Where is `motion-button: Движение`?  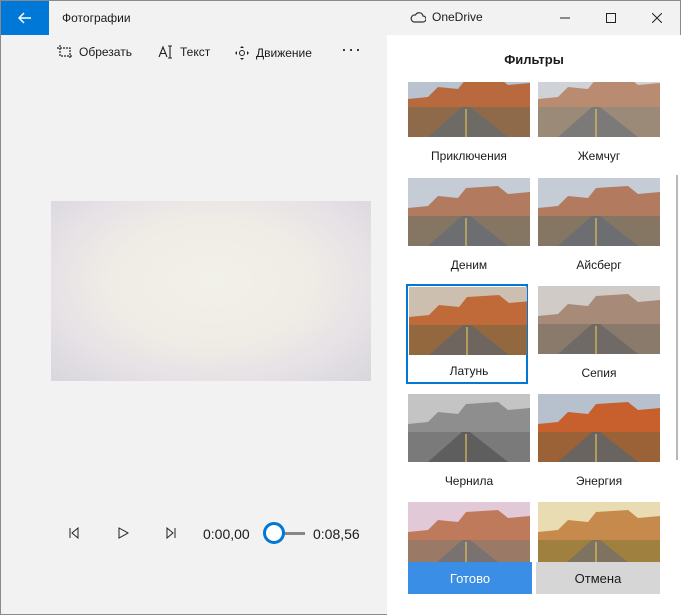 motion-button: Движение is located at coordinates (273, 53).